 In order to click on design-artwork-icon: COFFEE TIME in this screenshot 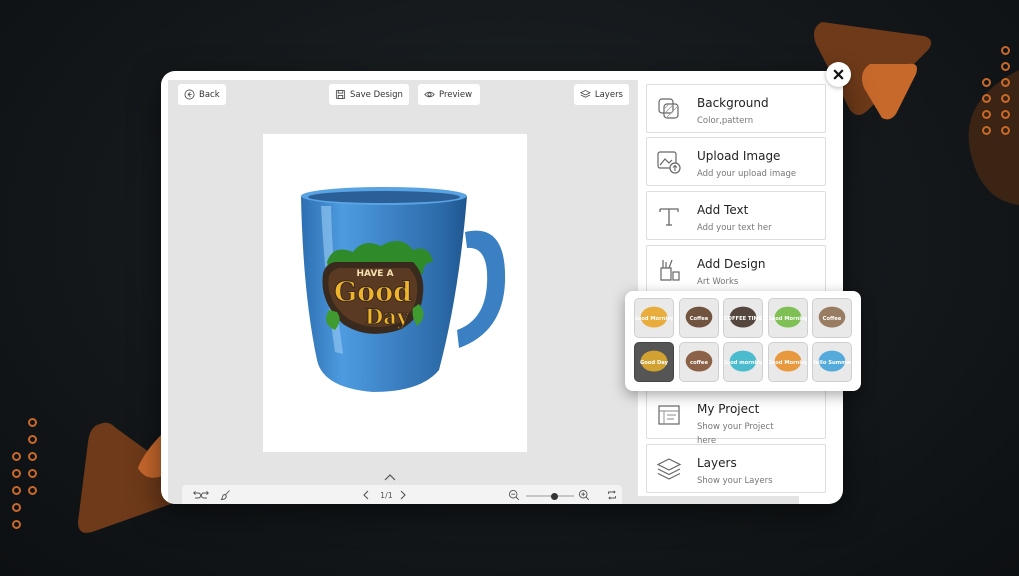, I will do `click(743, 317)`.